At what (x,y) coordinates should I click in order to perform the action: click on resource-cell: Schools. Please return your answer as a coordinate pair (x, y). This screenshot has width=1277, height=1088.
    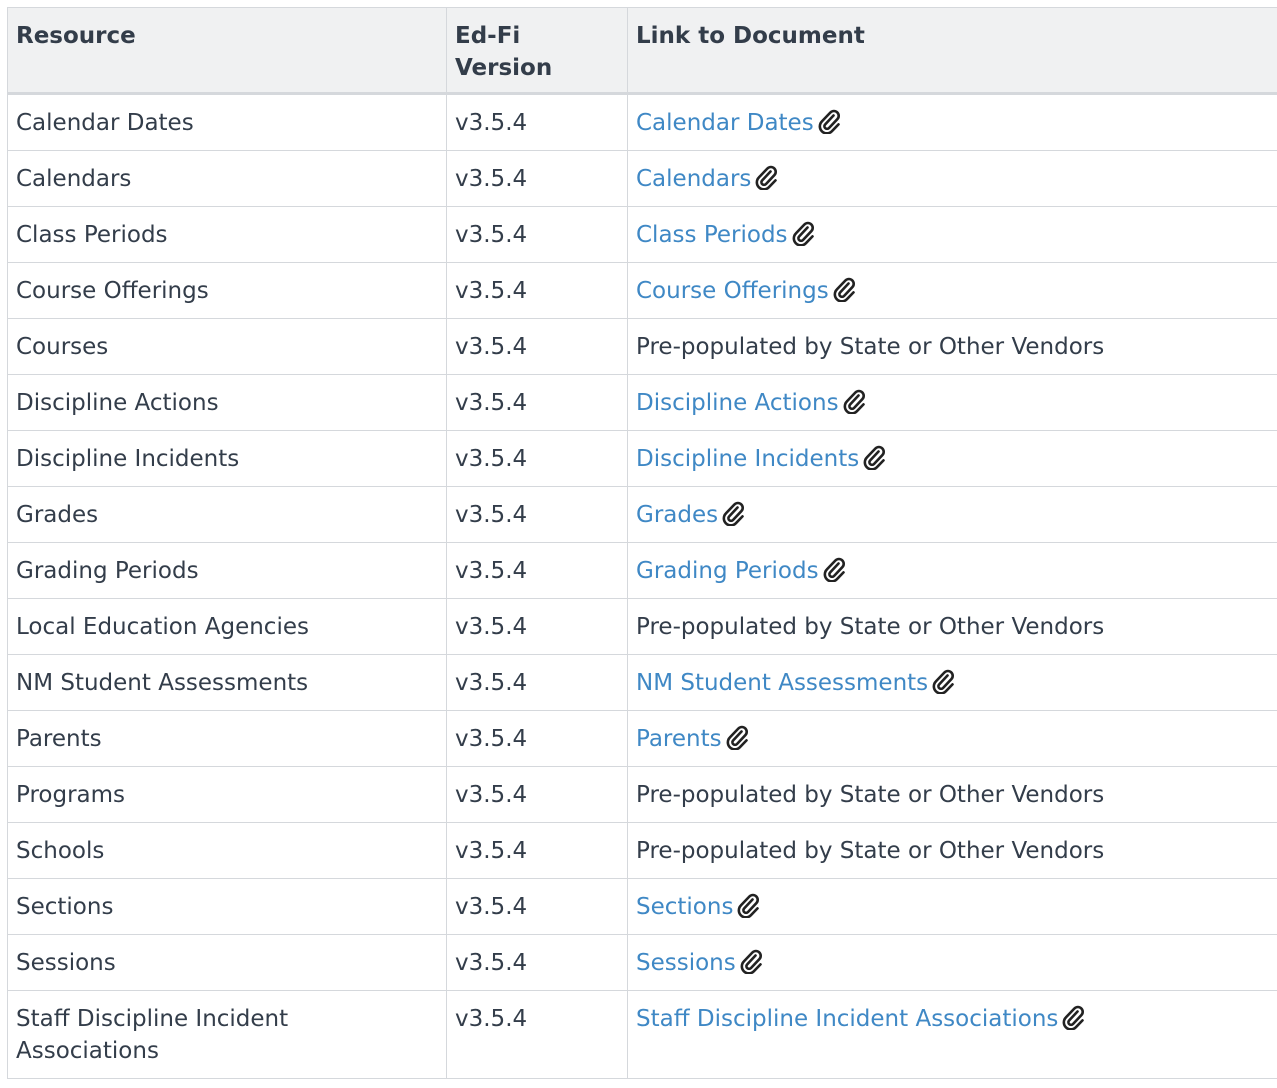
    Looking at the image, I should click on (227, 850).